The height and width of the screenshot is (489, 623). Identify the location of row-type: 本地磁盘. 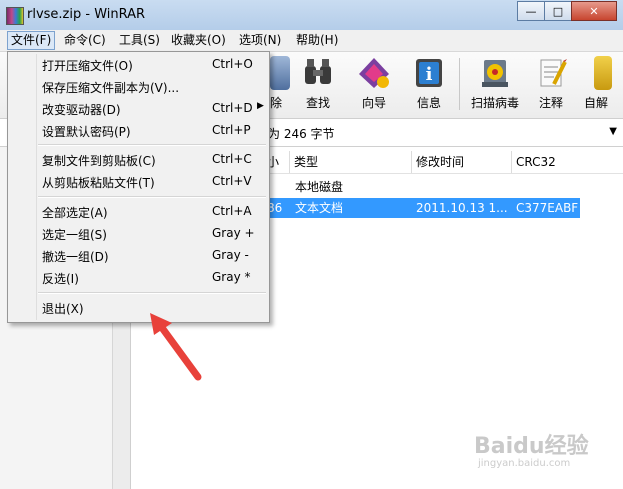
(319, 187).